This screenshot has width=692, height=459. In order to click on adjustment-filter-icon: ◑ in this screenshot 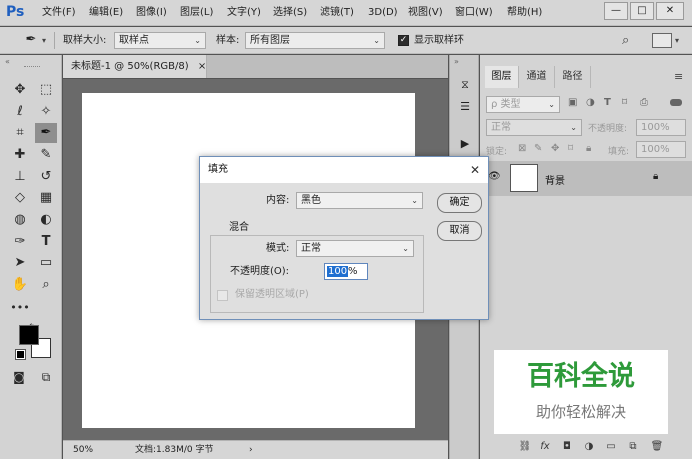, I will do `click(590, 102)`.